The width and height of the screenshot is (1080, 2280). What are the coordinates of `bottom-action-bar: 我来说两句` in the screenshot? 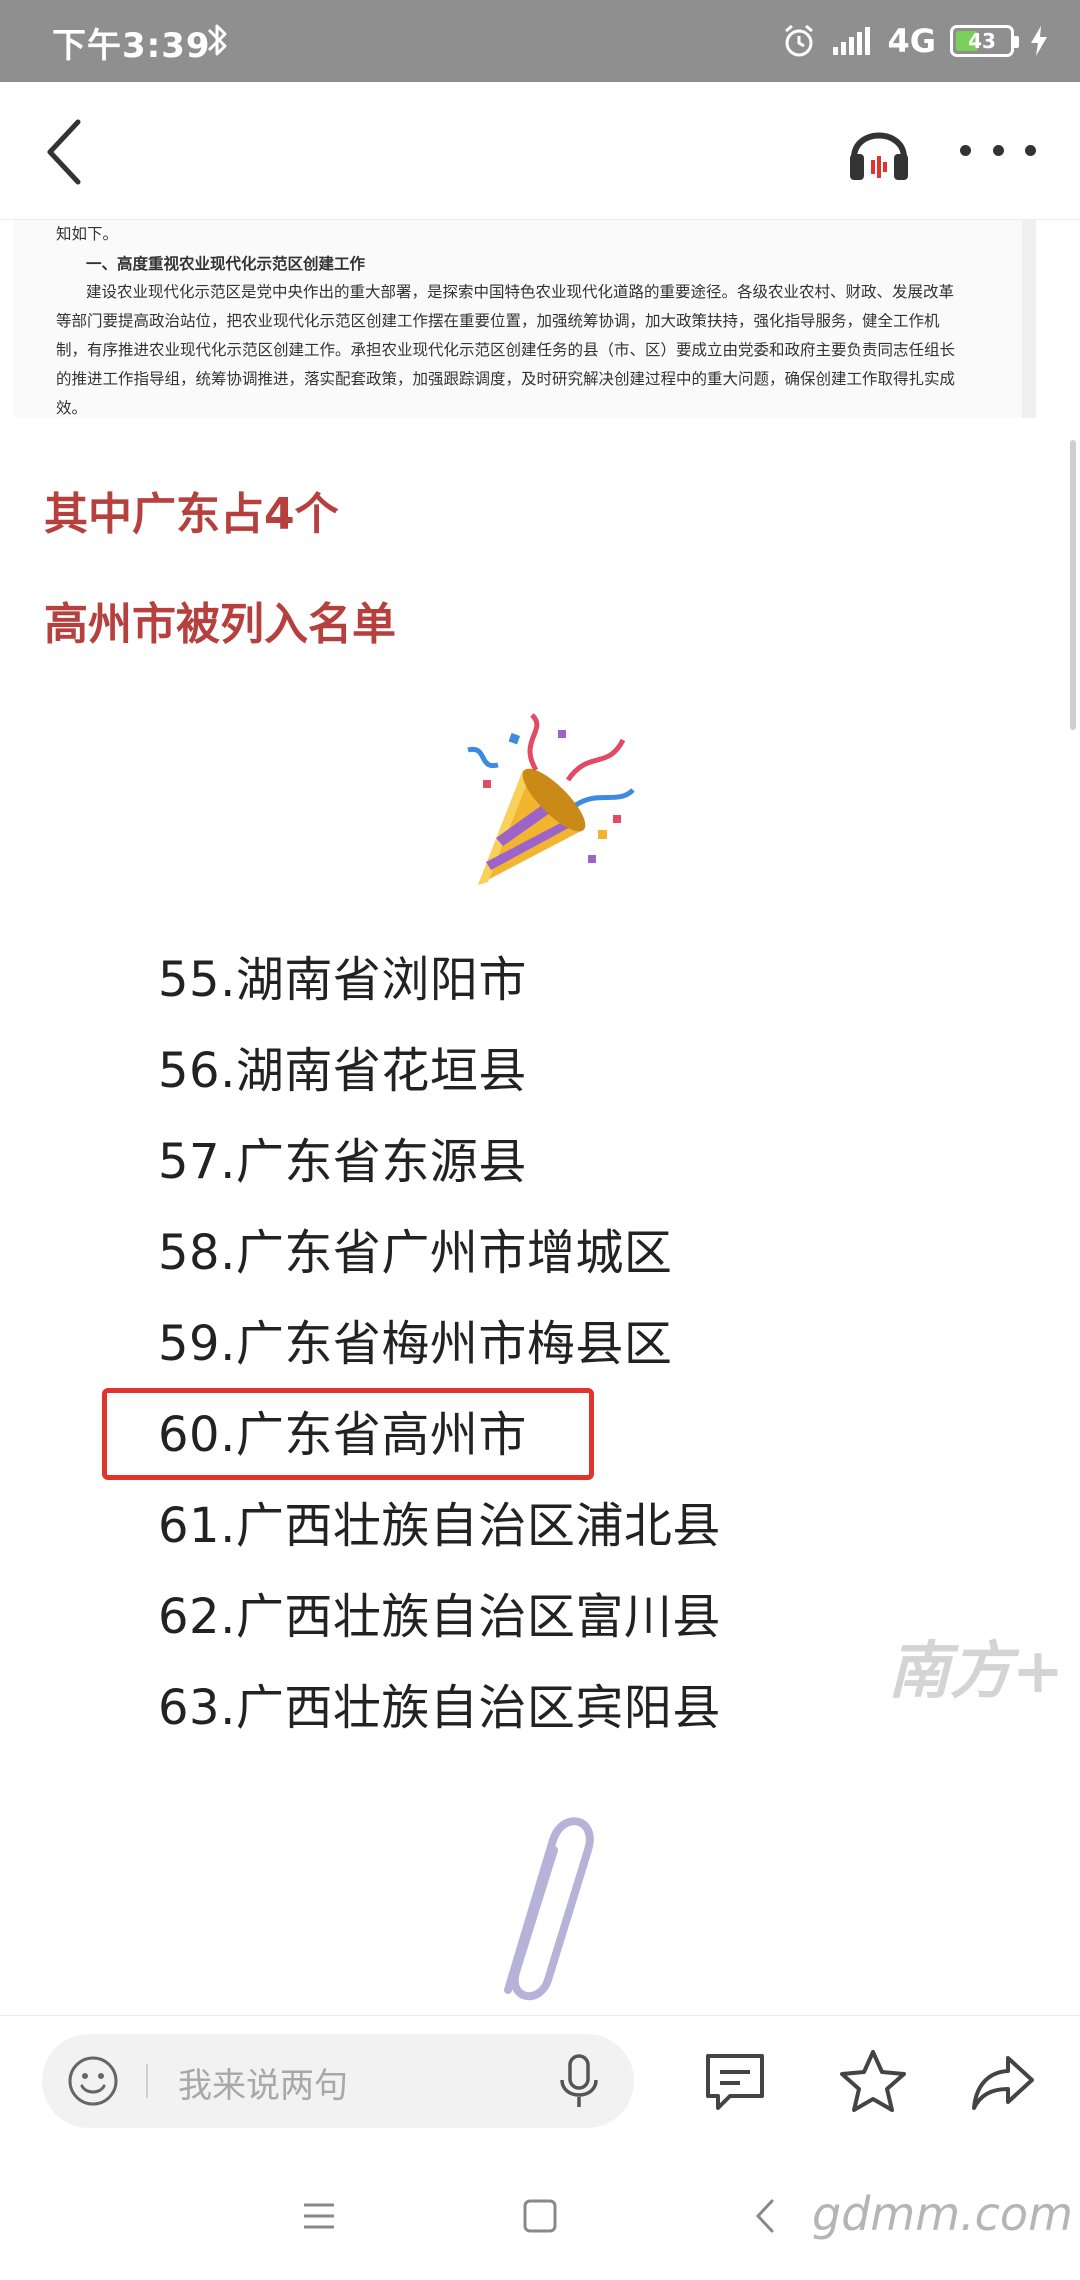 It's located at (540, 2085).